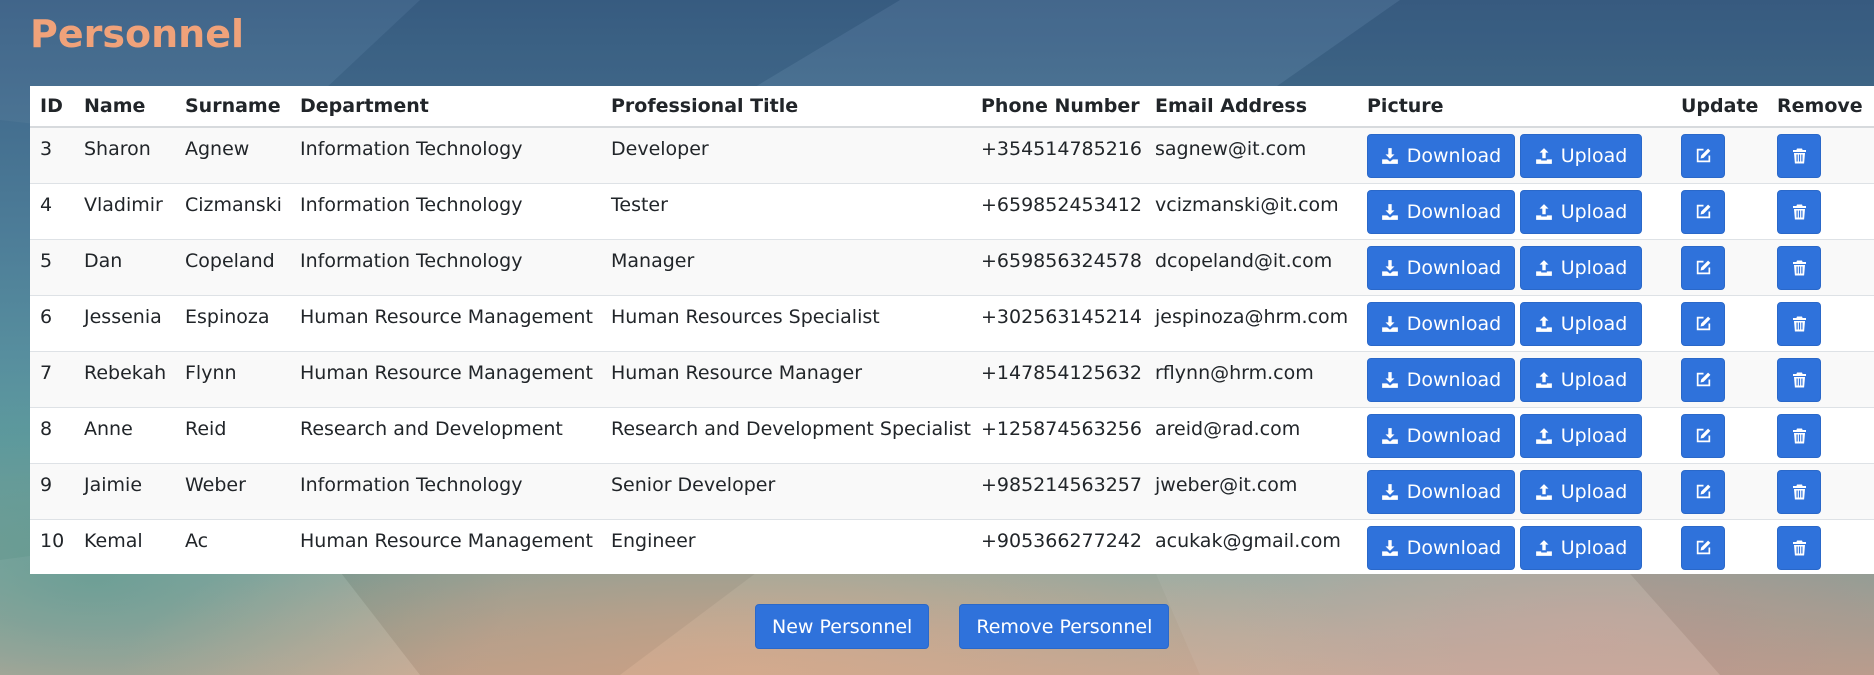 The width and height of the screenshot is (1874, 675). I want to click on email-cell: acukak@gmail.com, so click(1251, 546).